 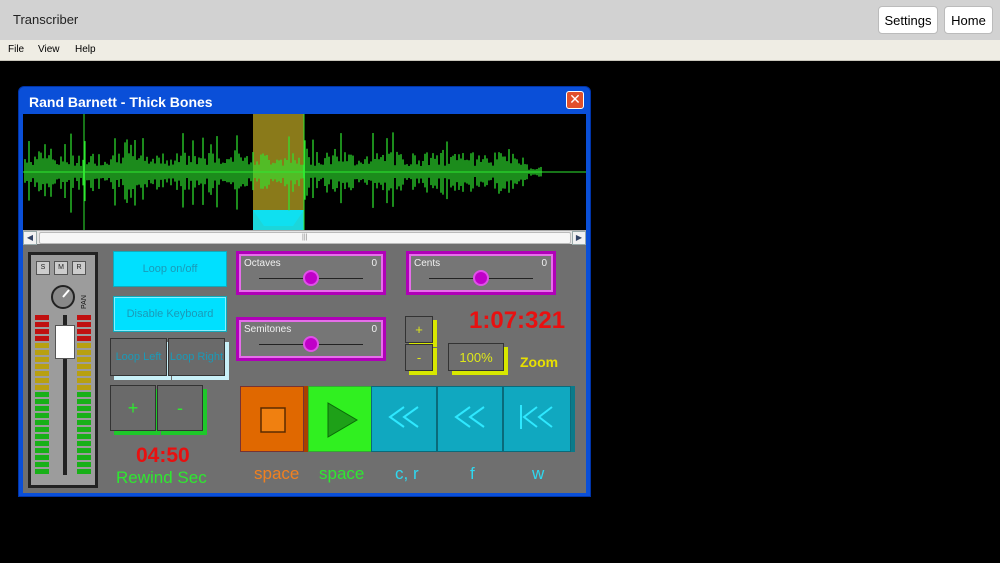 What do you see at coordinates (407, 473) in the screenshot?
I see `rewind-fast-hotkey-label: c, r` at bounding box center [407, 473].